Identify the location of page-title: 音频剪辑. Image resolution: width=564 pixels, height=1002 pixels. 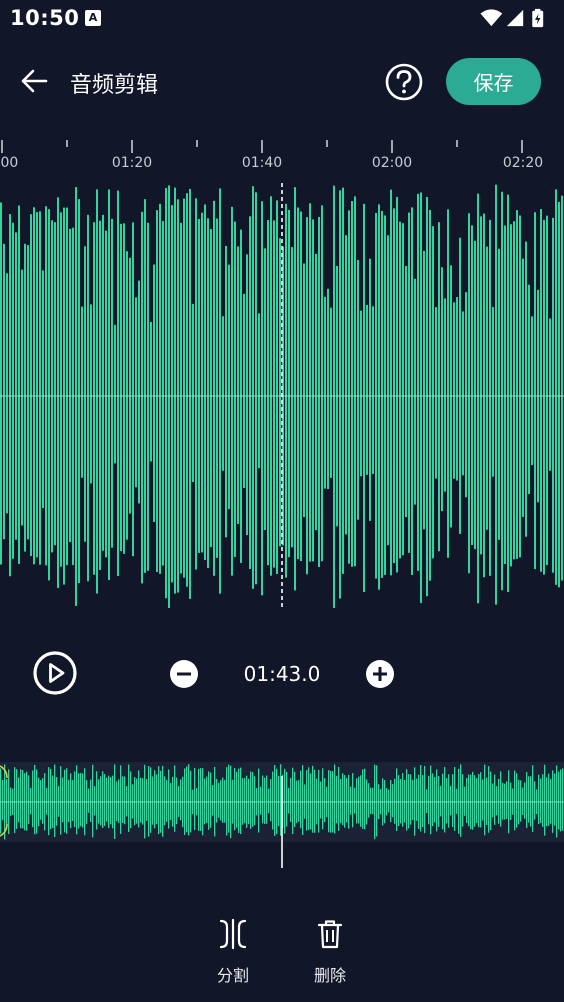
(114, 85).